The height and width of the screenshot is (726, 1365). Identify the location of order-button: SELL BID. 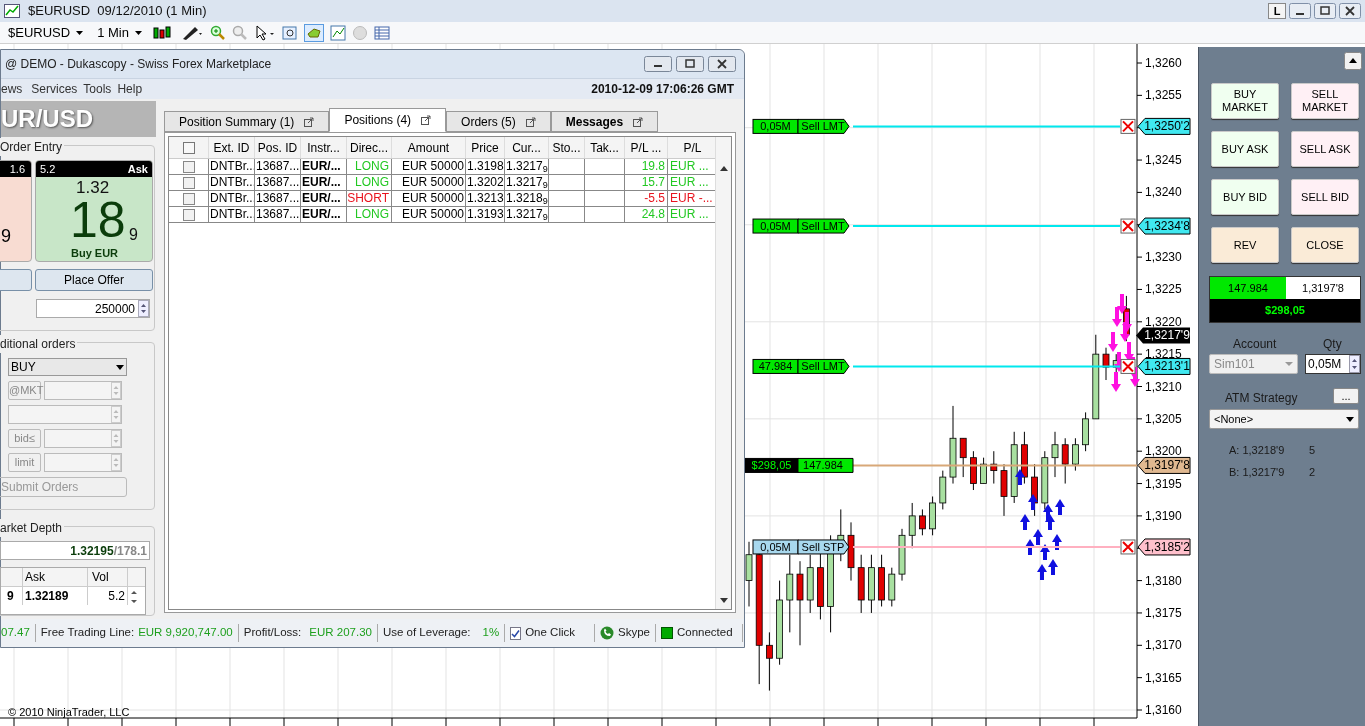
(1325, 197).